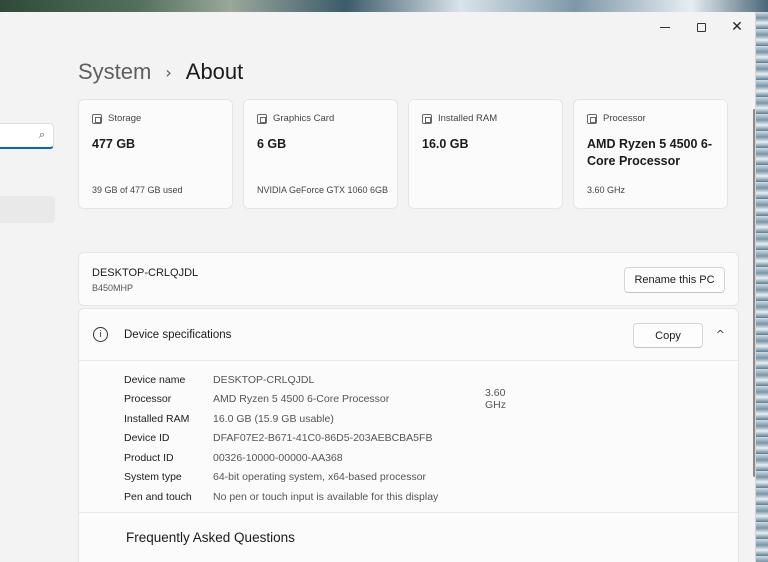 The height and width of the screenshot is (562, 768). Describe the element at coordinates (145, 273) in the screenshot. I see `pc-name: DESKTOP-CRLQJDL` at that location.